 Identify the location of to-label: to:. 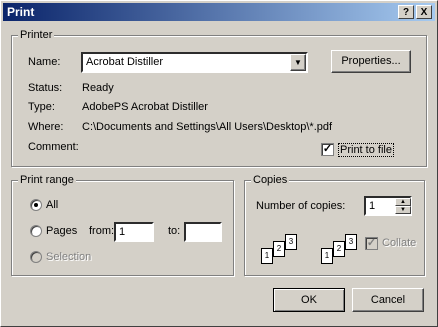
(174, 231).